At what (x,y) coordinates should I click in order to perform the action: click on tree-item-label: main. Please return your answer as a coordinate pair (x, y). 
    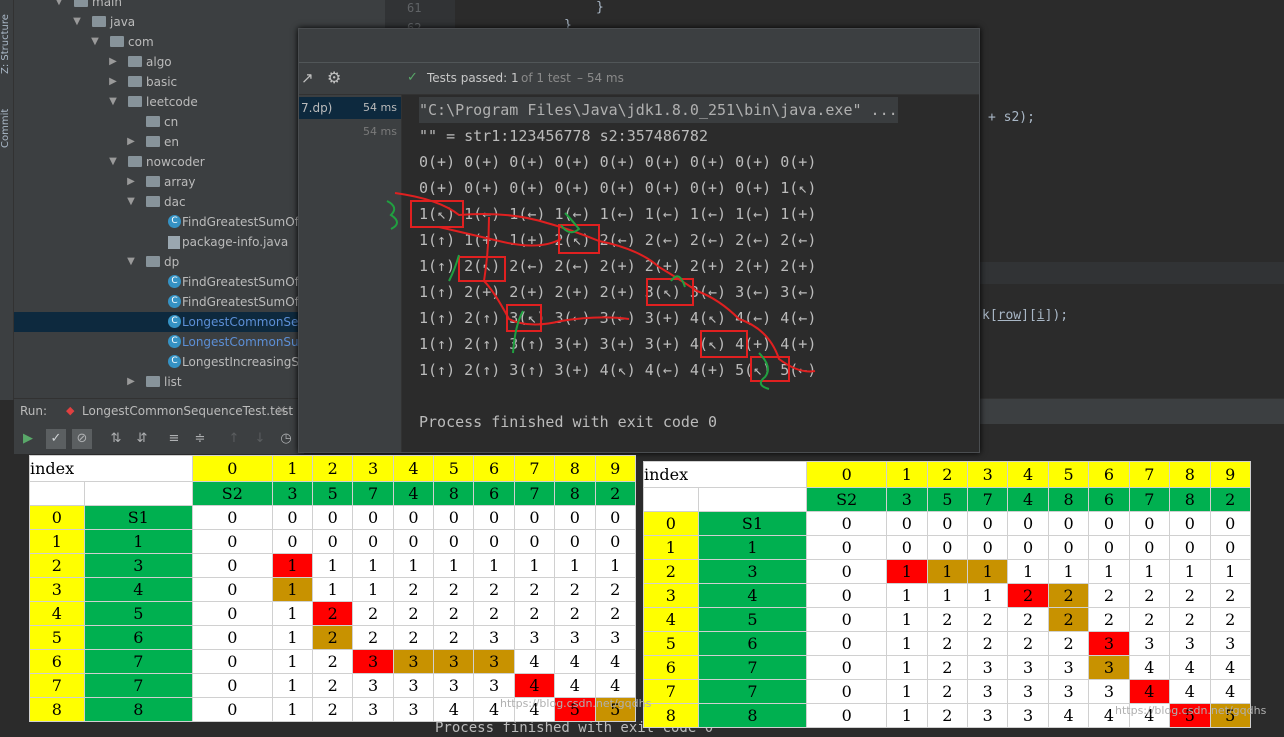
    Looking at the image, I should click on (107, 4).